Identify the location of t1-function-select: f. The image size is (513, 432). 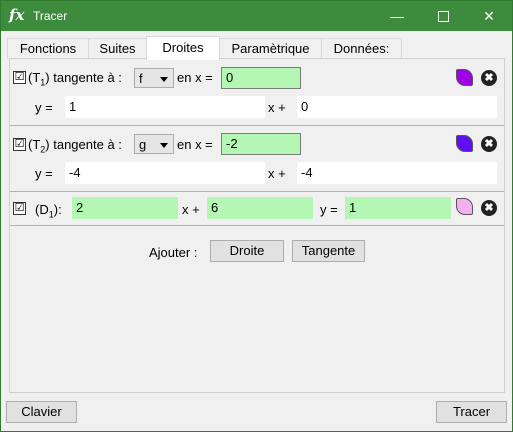
(154, 78).